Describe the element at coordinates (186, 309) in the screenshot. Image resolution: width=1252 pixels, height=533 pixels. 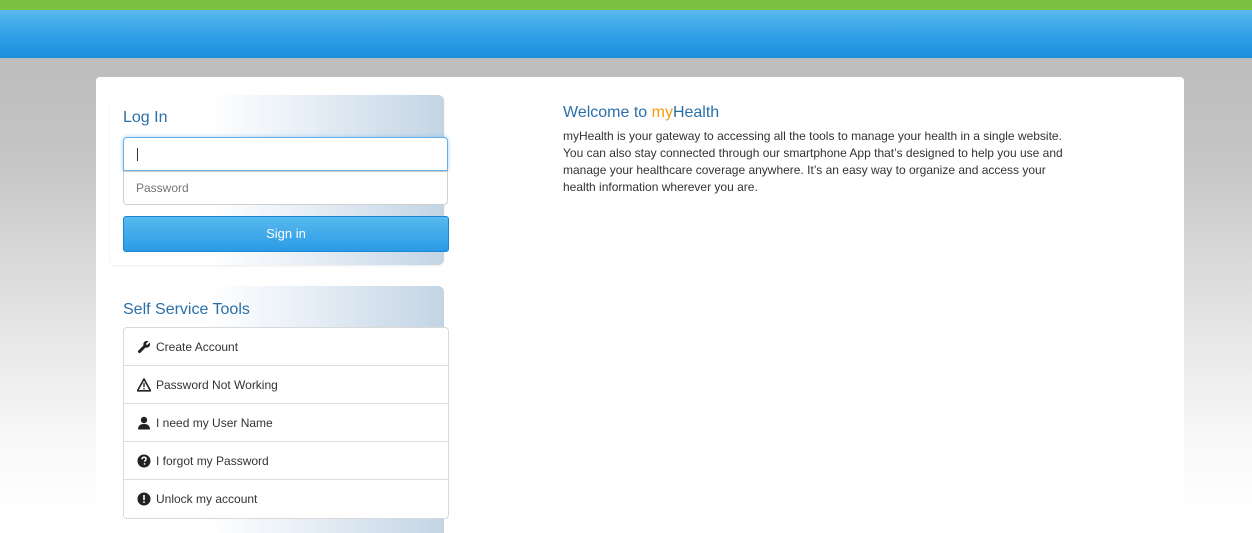
I see `self-service-title: Self Service Tools` at that location.